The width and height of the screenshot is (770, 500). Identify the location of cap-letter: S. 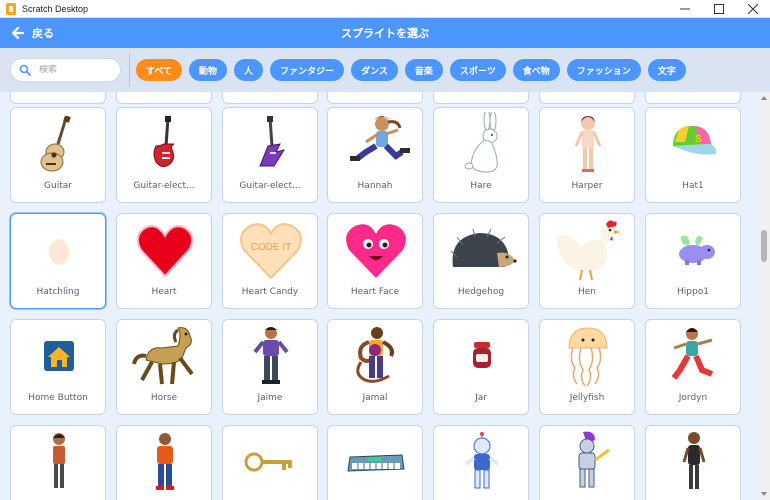
(698, 139).